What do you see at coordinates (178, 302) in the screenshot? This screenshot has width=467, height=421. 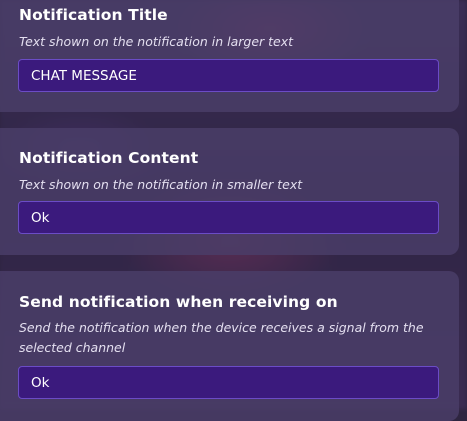 I see `setting-label: Send notification when receiving on` at bounding box center [178, 302].